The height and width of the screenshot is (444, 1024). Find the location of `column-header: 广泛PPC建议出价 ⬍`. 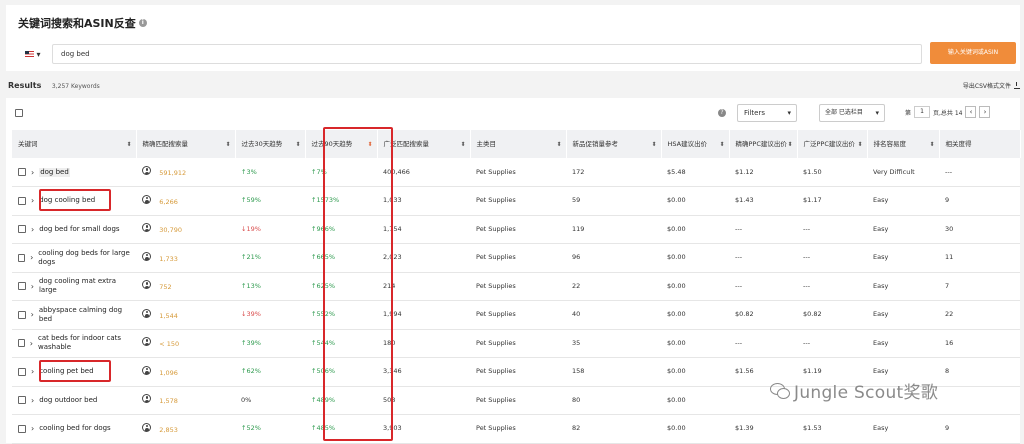

column-header: 广泛PPC建议出价 ⬍ is located at coordinates (832, 144).